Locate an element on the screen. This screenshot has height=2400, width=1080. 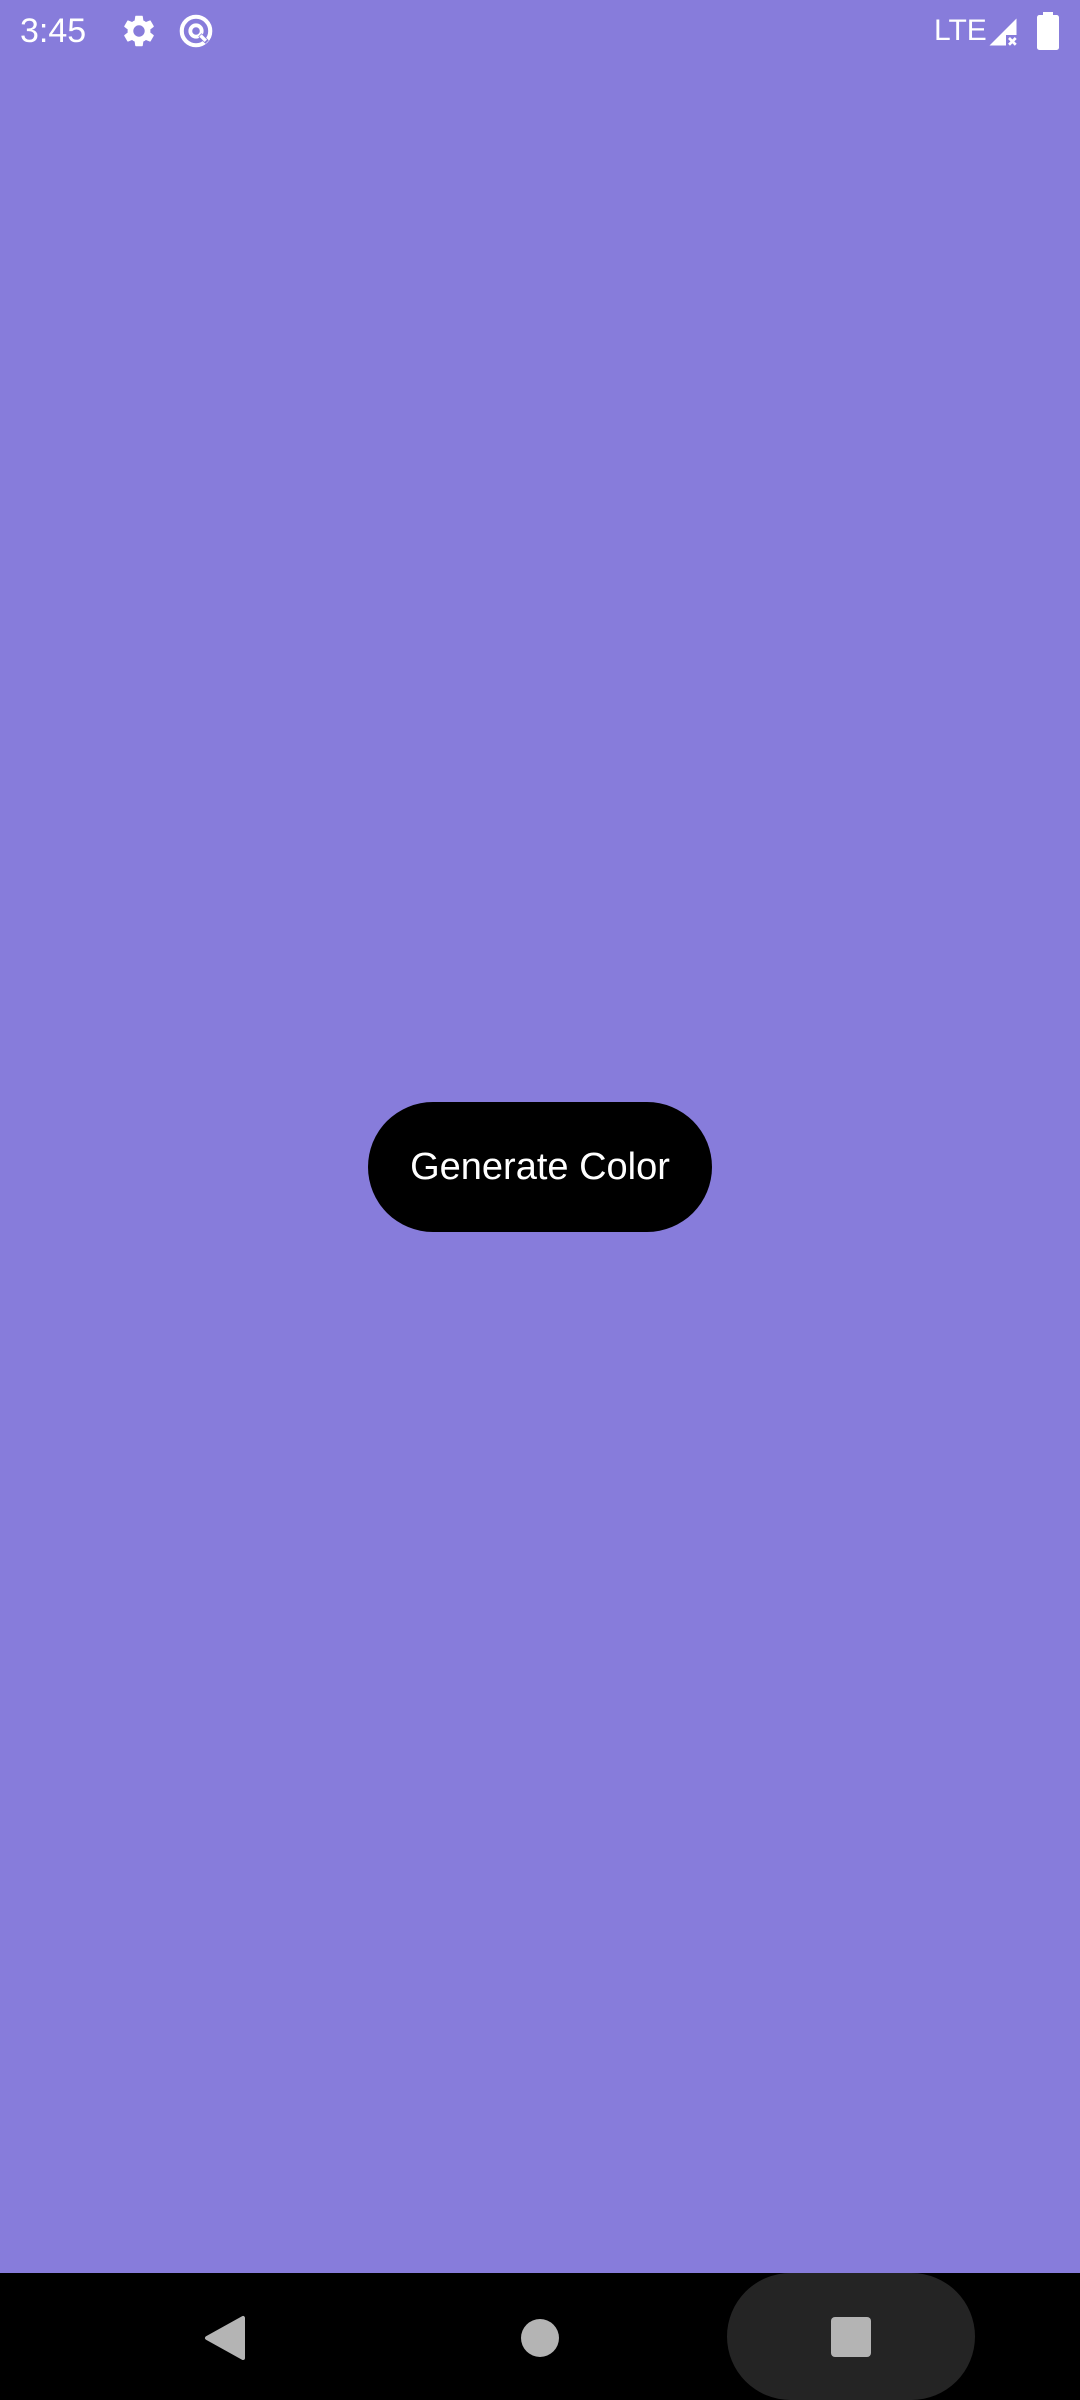
signal-icon is located at coordinates (1003, 32).